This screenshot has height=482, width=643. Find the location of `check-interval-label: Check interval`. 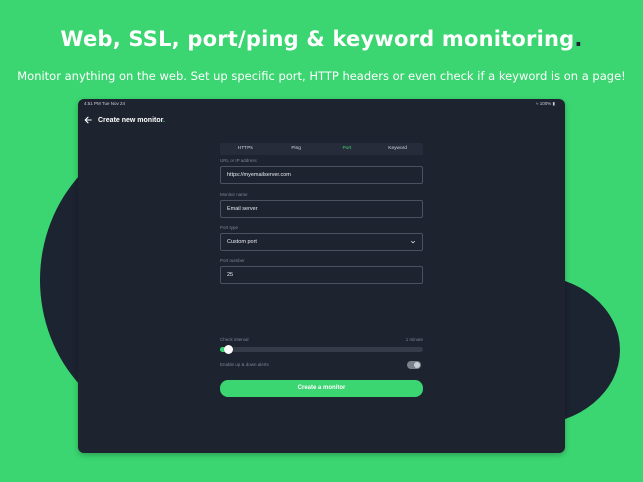

check-interval-label: Check interval is located at coordinates (234, 339).